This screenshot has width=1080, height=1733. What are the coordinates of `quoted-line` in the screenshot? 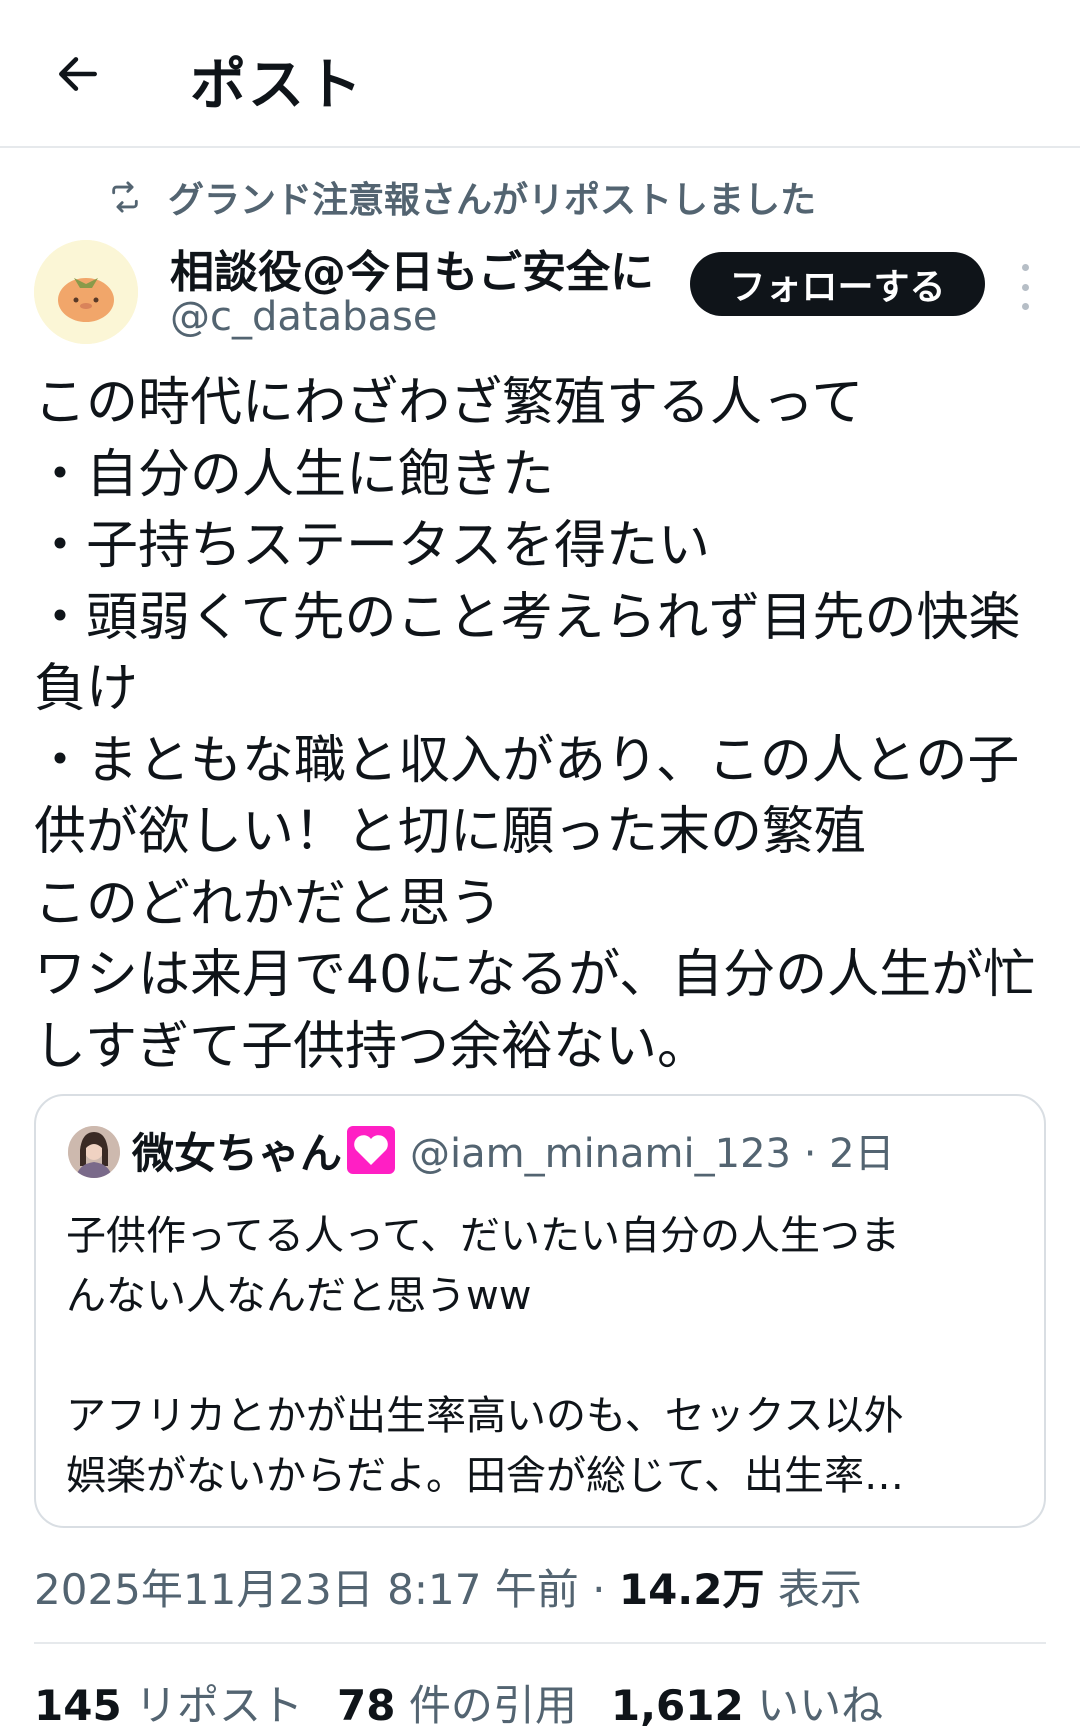 It's located at (541, 1356).